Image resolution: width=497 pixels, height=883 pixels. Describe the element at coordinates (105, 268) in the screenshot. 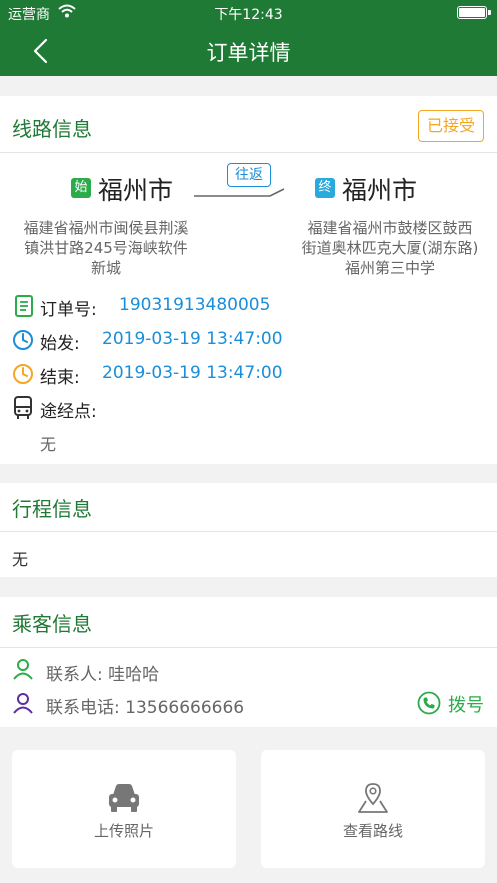

I see `start-address-line: 新城` at that location.